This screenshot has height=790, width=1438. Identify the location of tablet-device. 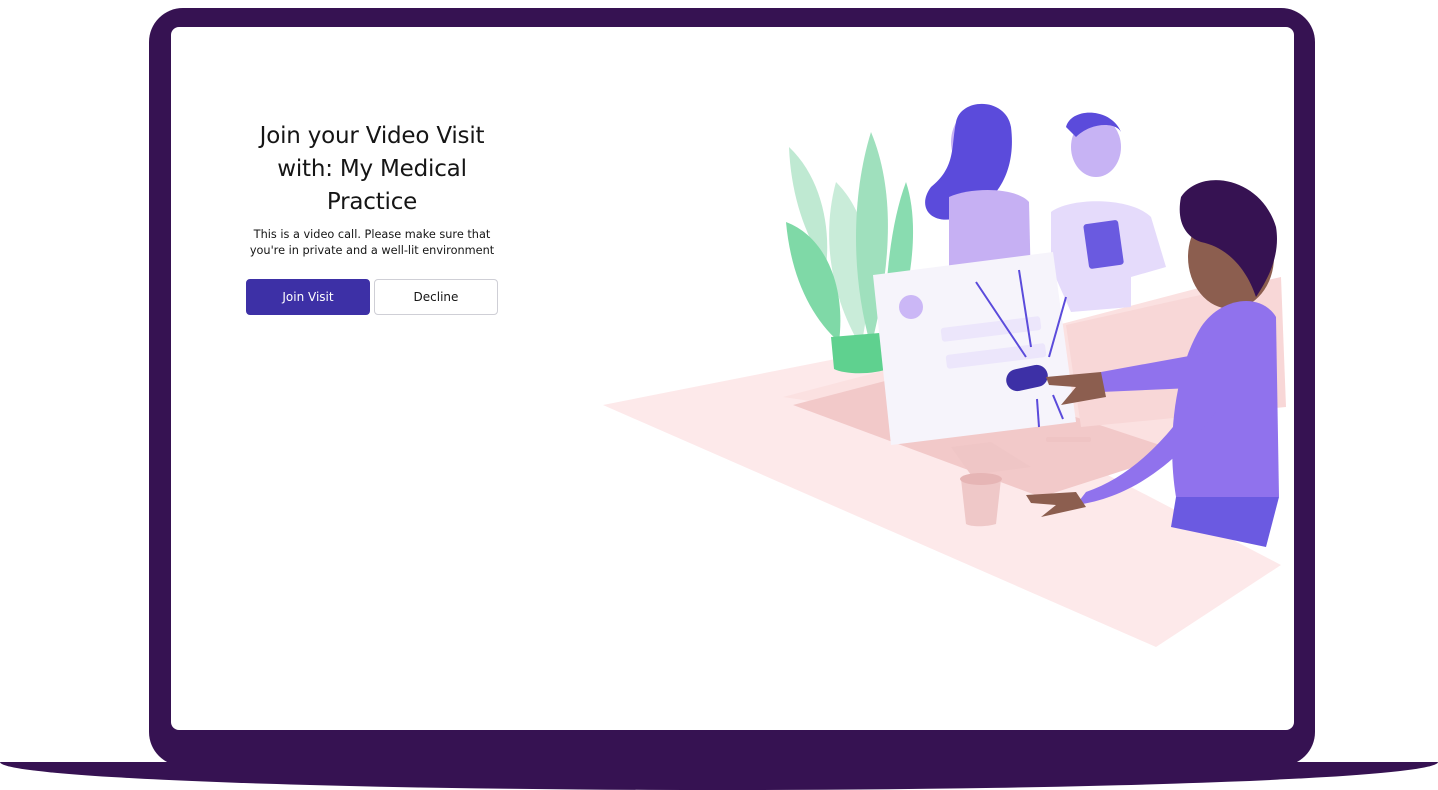
(1103, 244).